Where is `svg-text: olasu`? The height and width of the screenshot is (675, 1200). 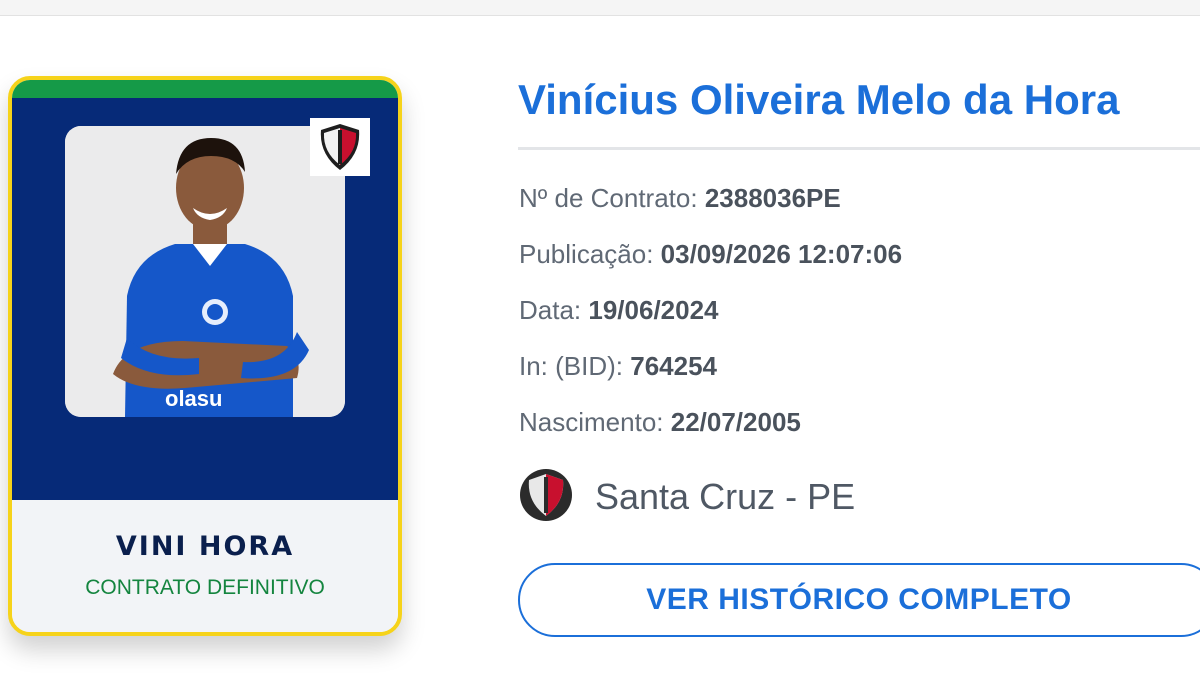 svg-text: olasu is located at coordinates (193, 398).